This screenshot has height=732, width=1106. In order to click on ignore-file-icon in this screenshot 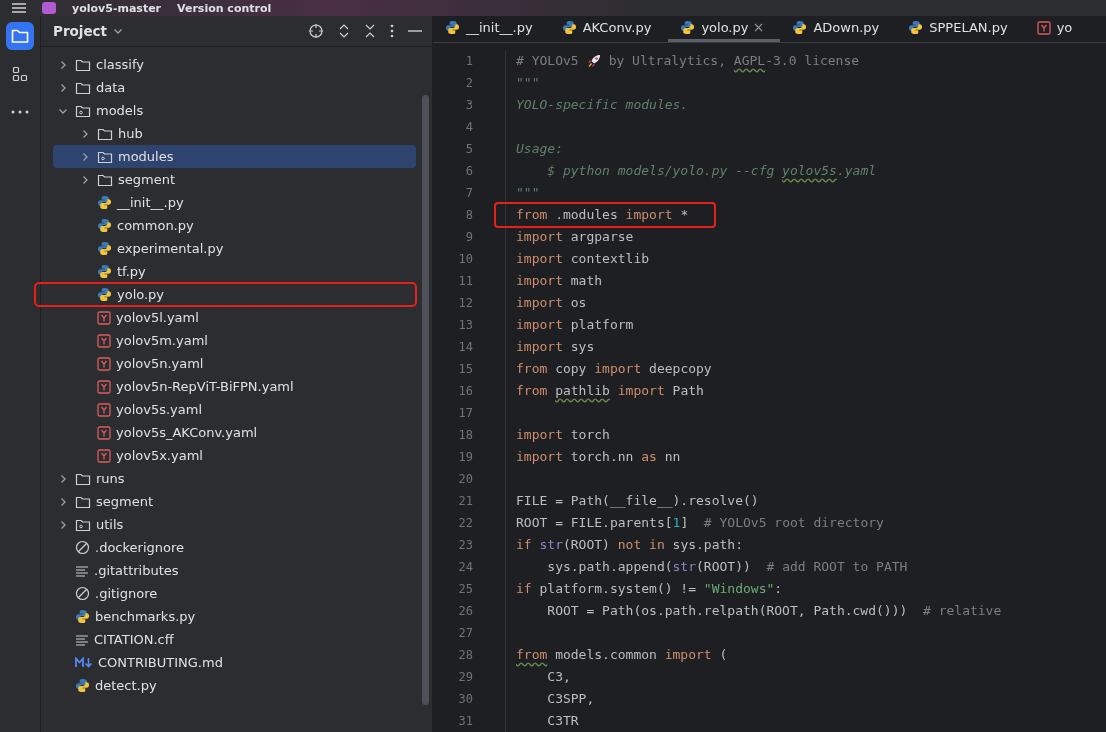, I will do `click(82, 593)`.